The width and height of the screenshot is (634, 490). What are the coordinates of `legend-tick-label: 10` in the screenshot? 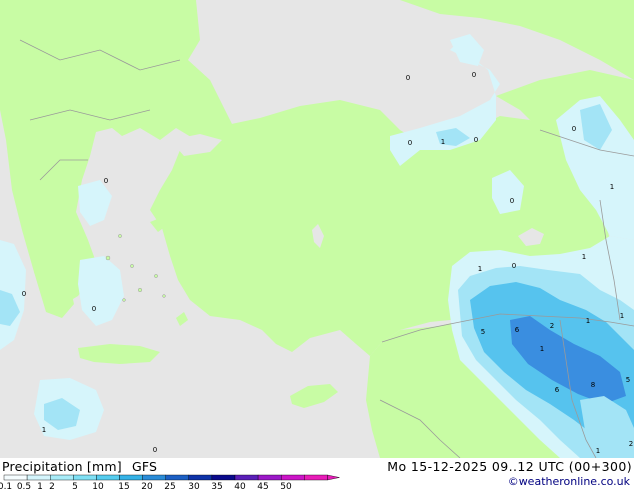 It's located at (98, 486).